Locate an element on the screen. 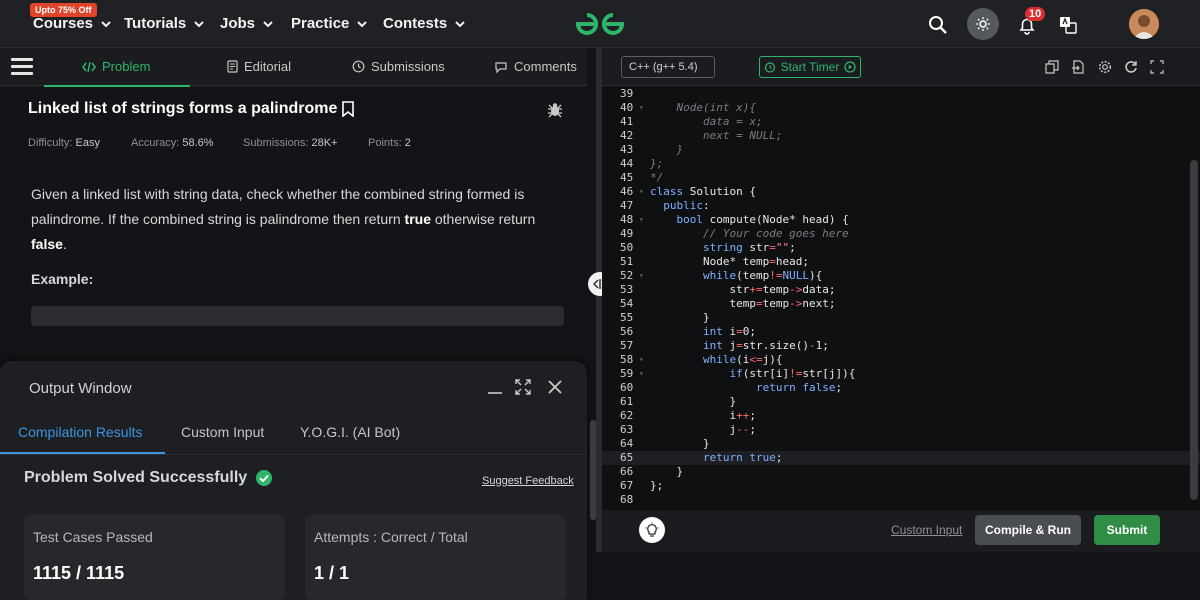 This screenshot has width=1200, height=600. code-text: }; is located at coordinates (657, 163).